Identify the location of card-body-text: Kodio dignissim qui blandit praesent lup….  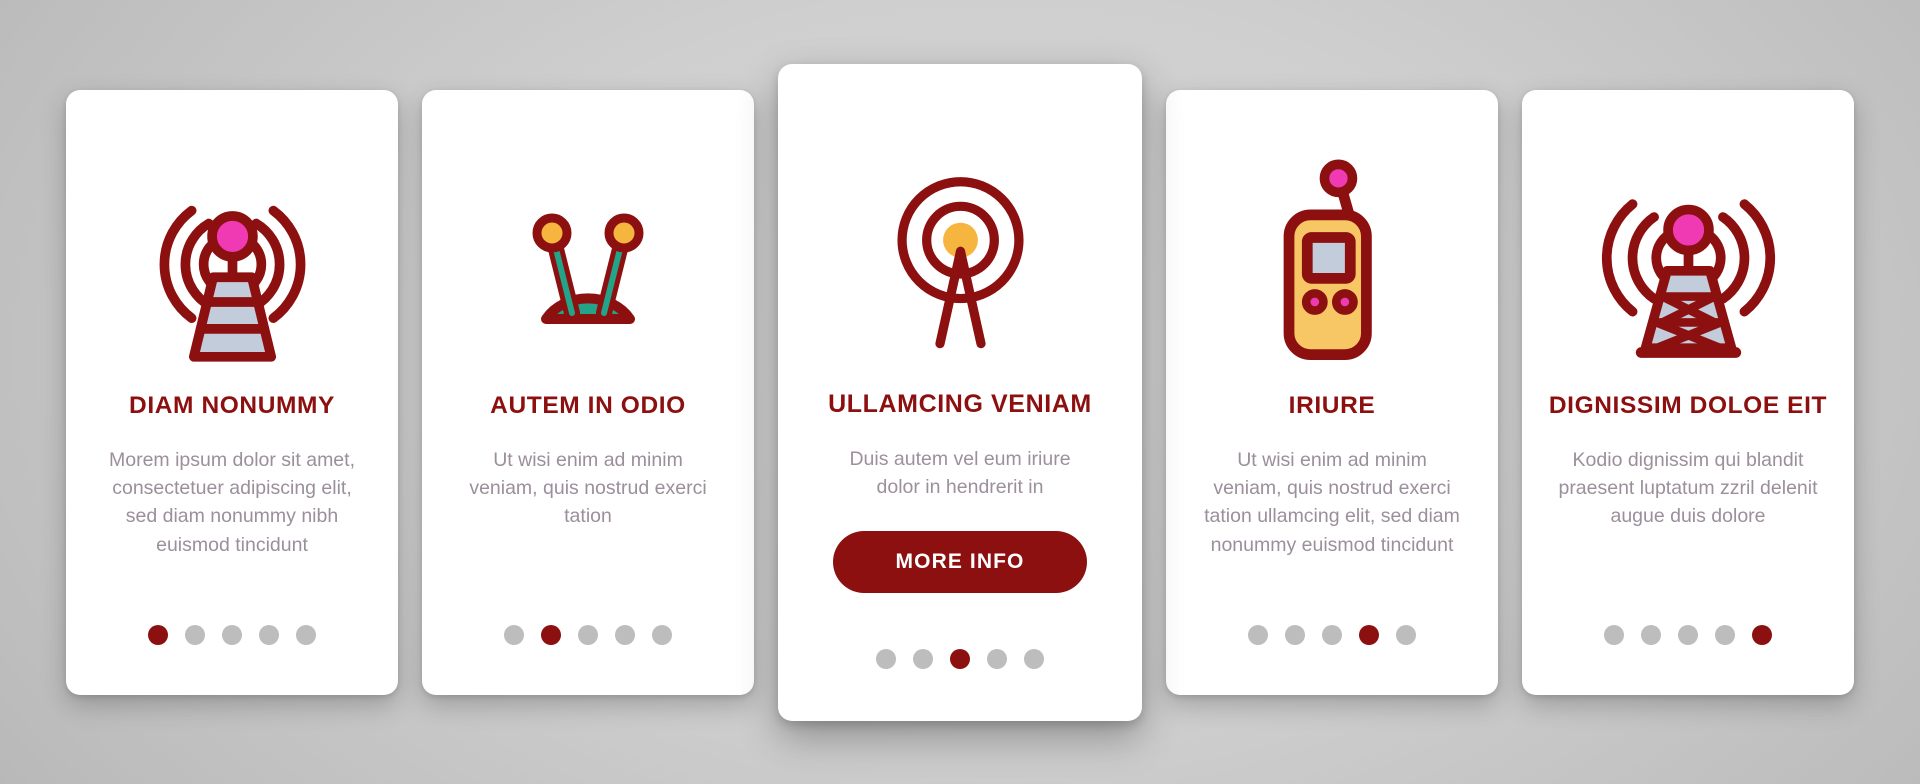
(1688, 488).